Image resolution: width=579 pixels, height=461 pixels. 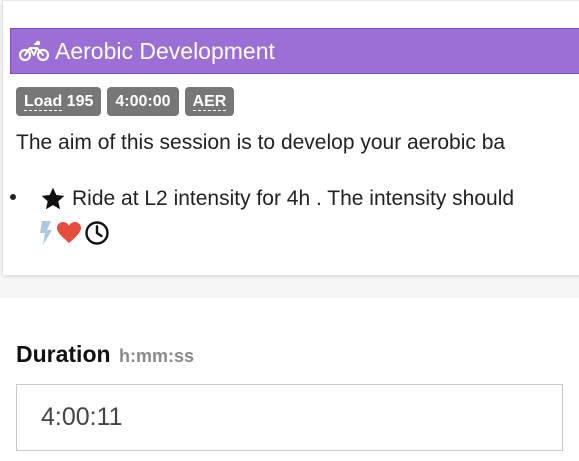 I want to click on load-badge: Load 195, so click(x=59, y=101).